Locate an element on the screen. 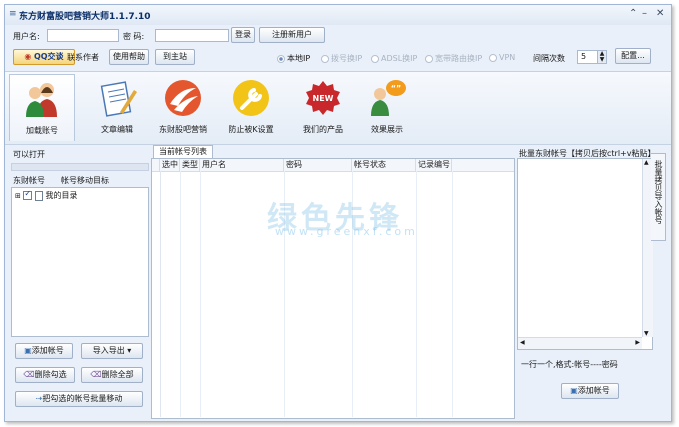 Image resolution: width=679 pixels, height=427 pixels. ribbon-anti-k-settings: 防止被K设置 is located at coordinates (251, 107).